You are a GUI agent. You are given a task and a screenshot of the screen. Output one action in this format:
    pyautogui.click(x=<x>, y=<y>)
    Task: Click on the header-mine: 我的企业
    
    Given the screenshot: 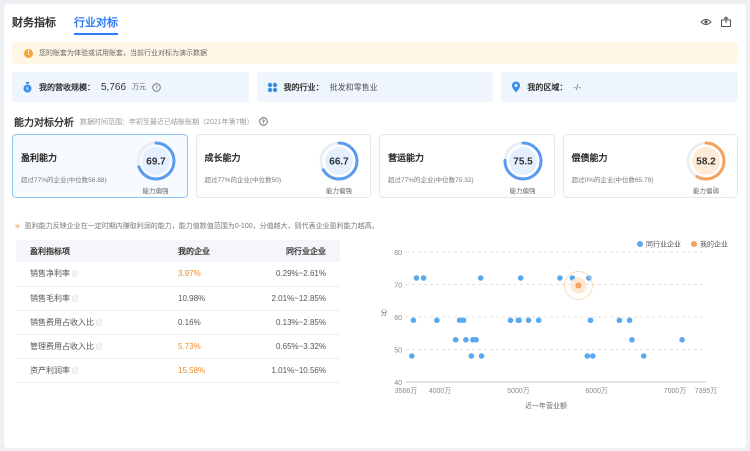 What is the action you would take?
    pyautogui.click(x=189, y=251)
    